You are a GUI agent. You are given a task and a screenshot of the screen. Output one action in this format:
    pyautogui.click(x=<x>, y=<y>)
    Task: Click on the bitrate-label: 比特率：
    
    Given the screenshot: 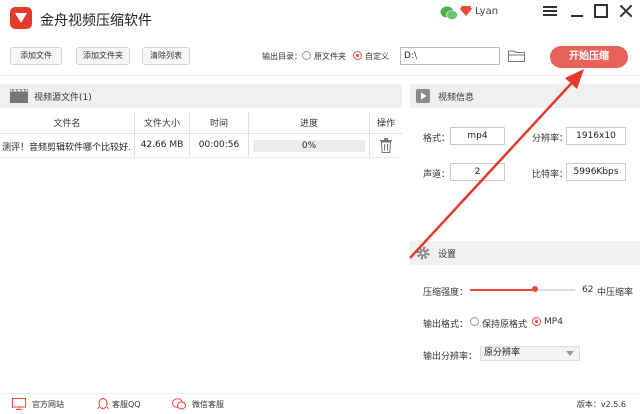 What is the action you would take?
    pyautogui.click(x=550, y=175)
    